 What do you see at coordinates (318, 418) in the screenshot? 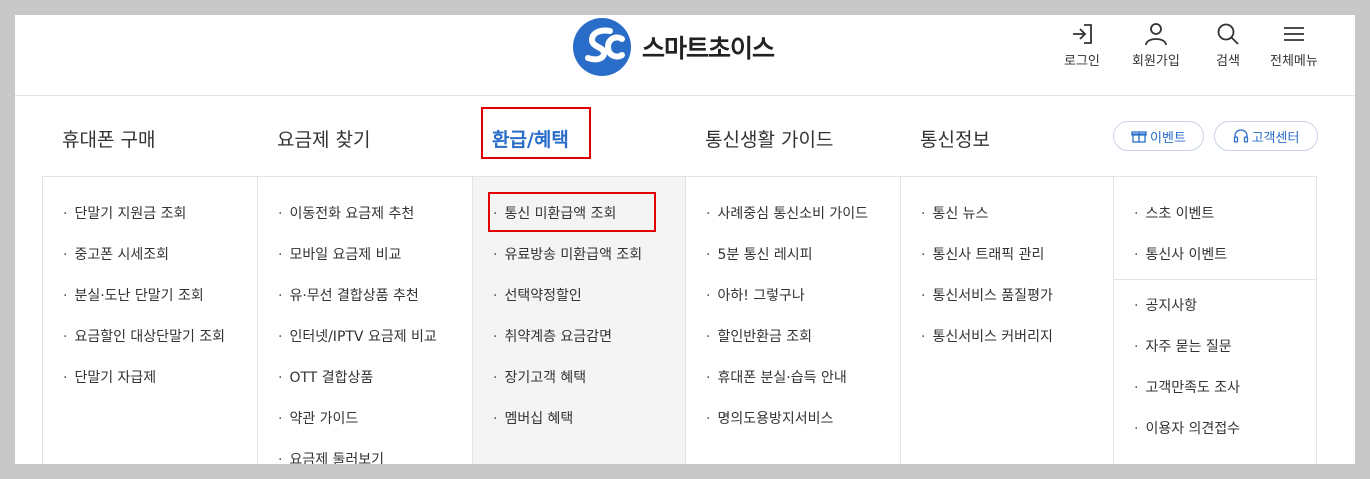
I see `menu-link: 약관 가이드` at bounding box center [318, 418].